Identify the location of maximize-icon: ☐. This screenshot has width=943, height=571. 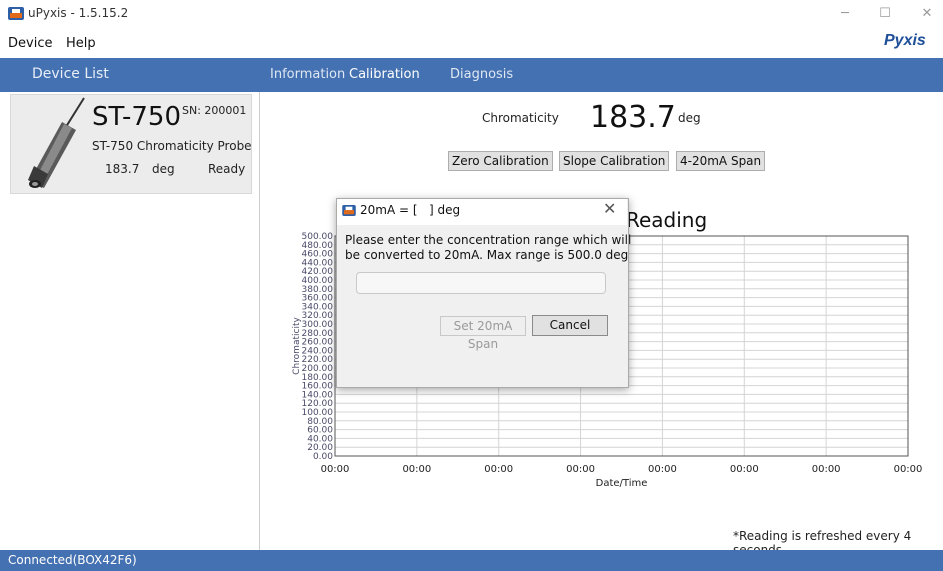
(885, 13).